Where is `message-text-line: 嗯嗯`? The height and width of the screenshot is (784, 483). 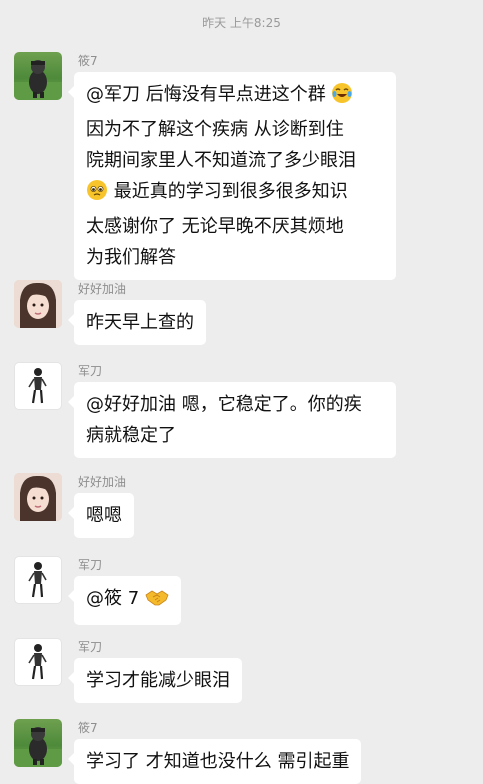 message-text-line: 嗯嗯 is located at coordinates (104, 515).